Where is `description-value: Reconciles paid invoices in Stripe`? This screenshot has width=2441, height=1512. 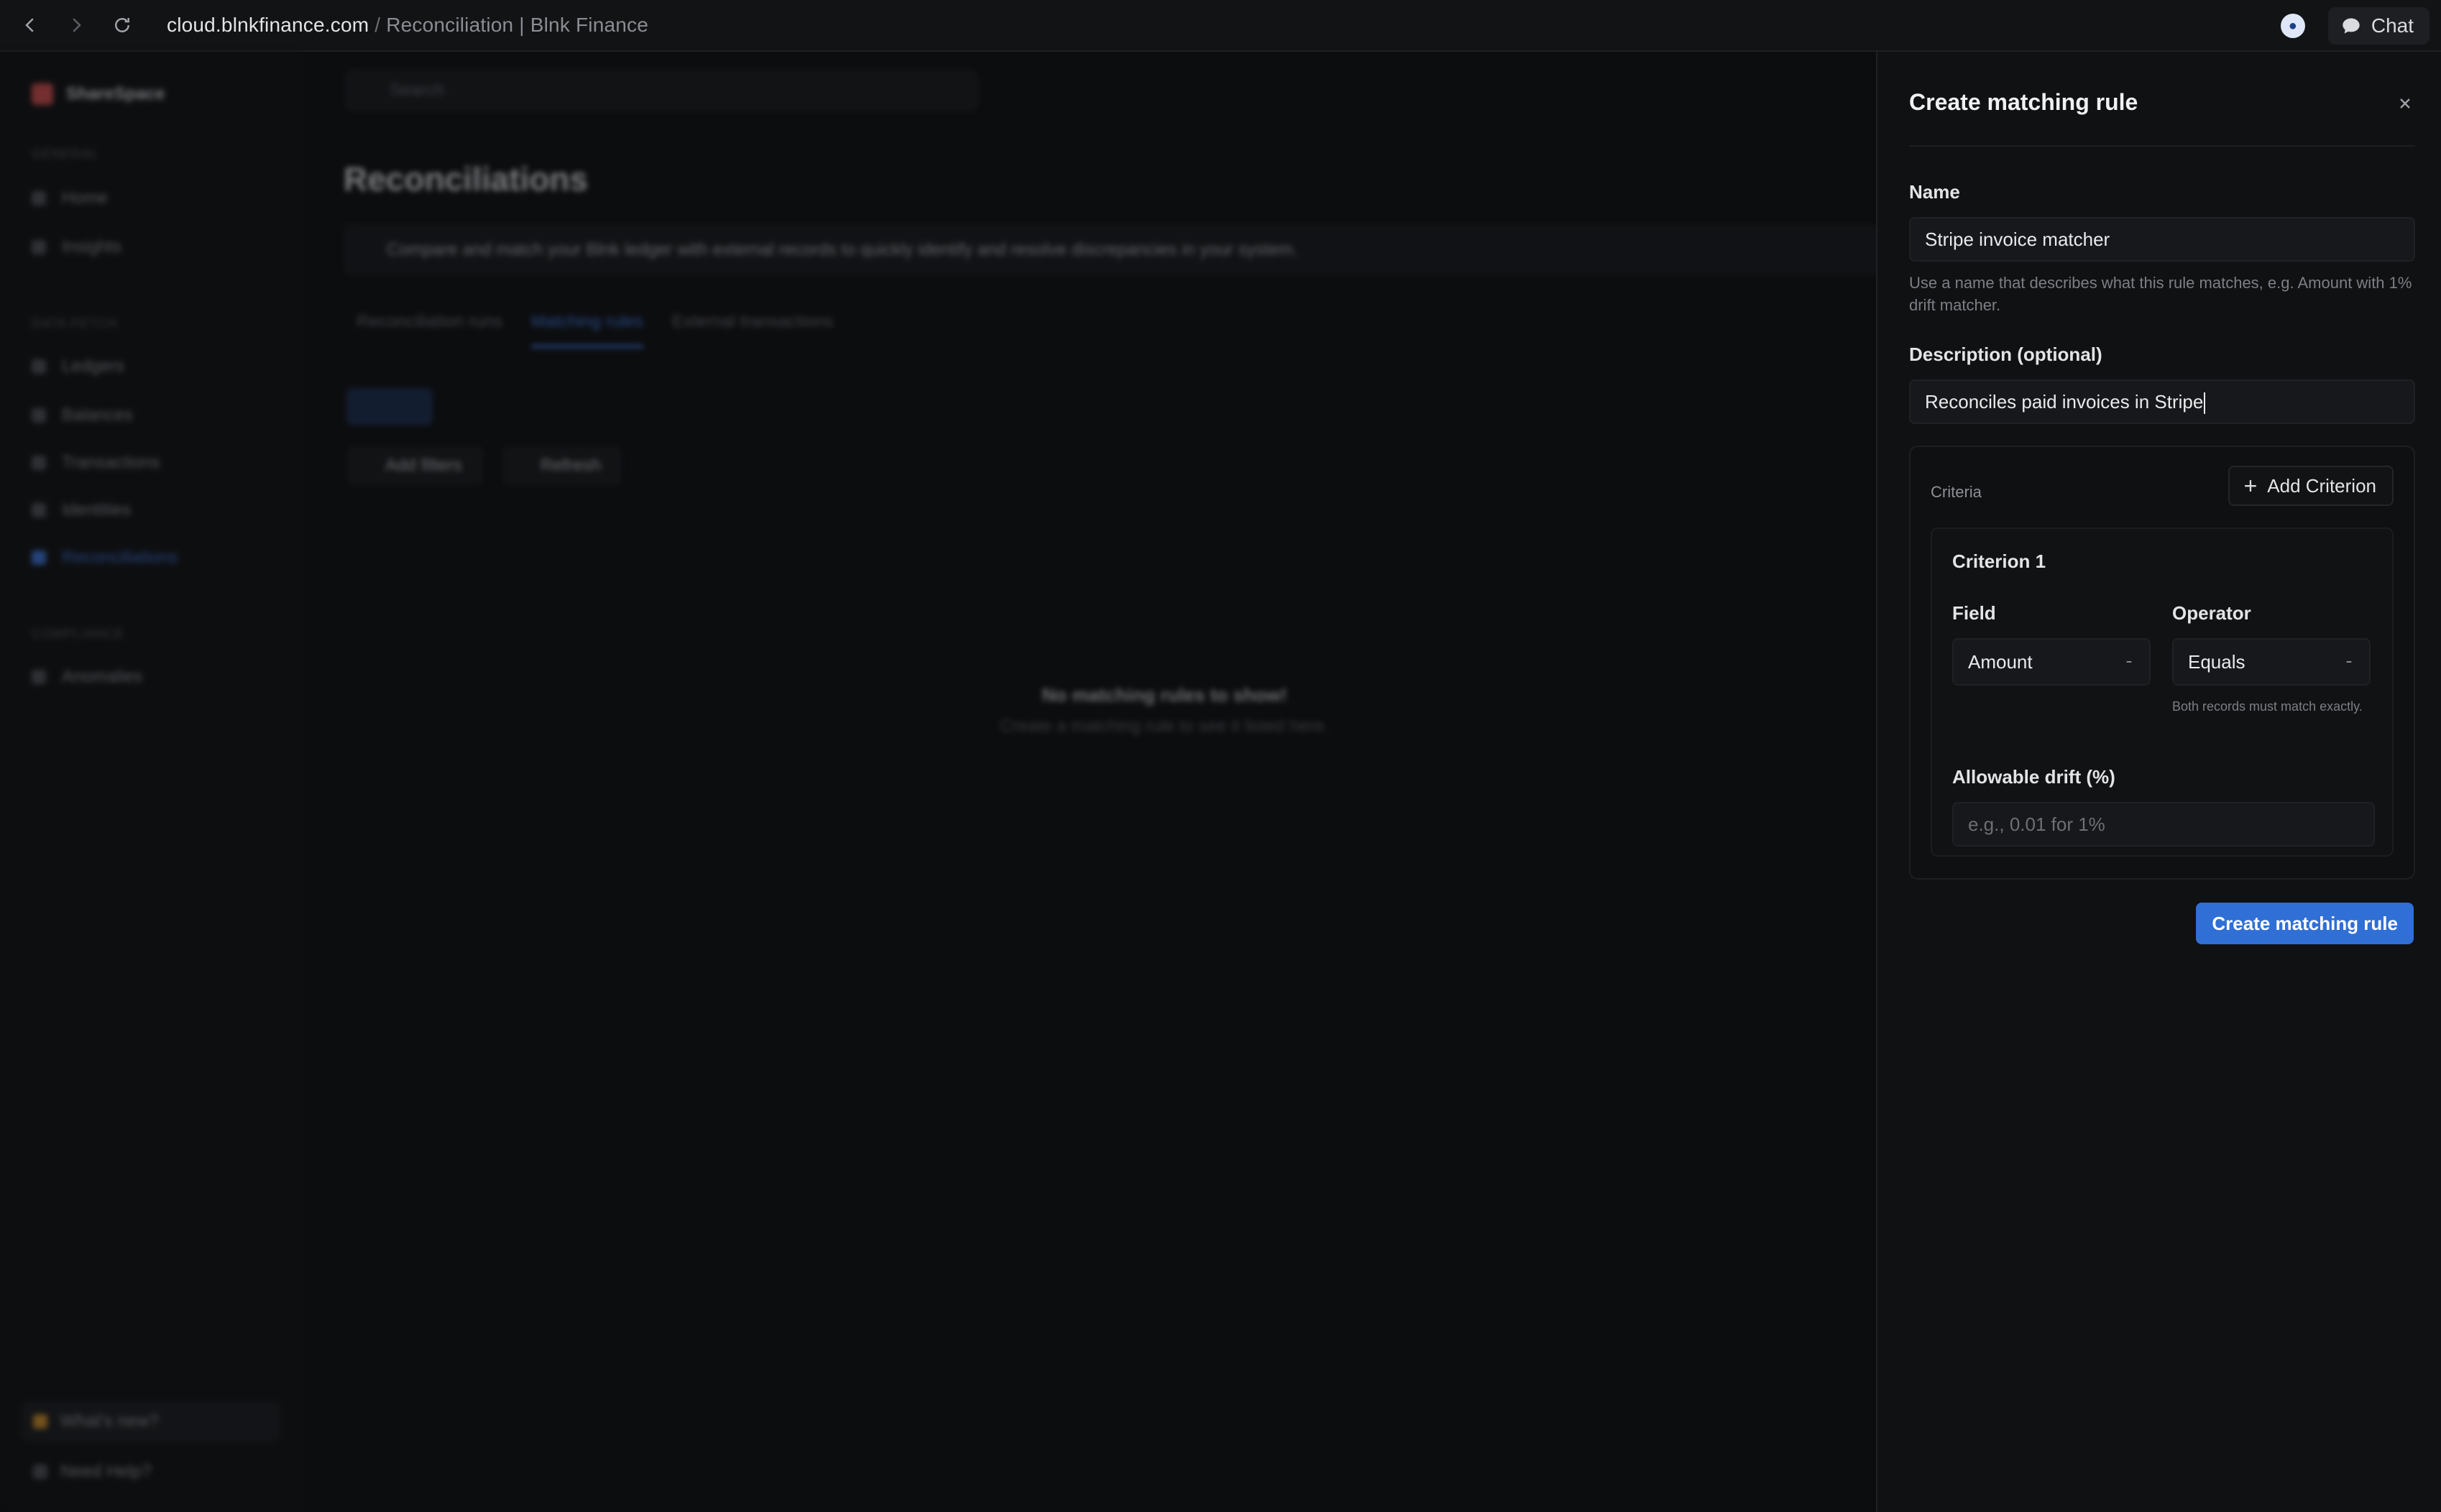 description-value: Reconciles paid invoices in Stripe is located at coordinates (2064, 402).